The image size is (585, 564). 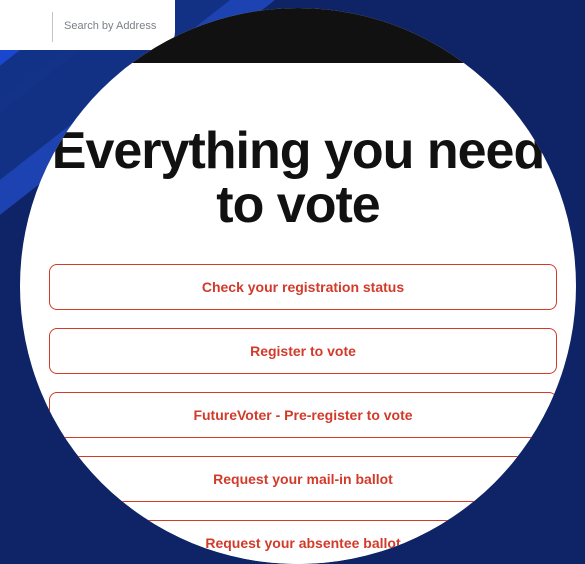 I want to click on future-voter-preregister-button: FutureVoter - Pre-register to vote, so click(x=303, y=415).